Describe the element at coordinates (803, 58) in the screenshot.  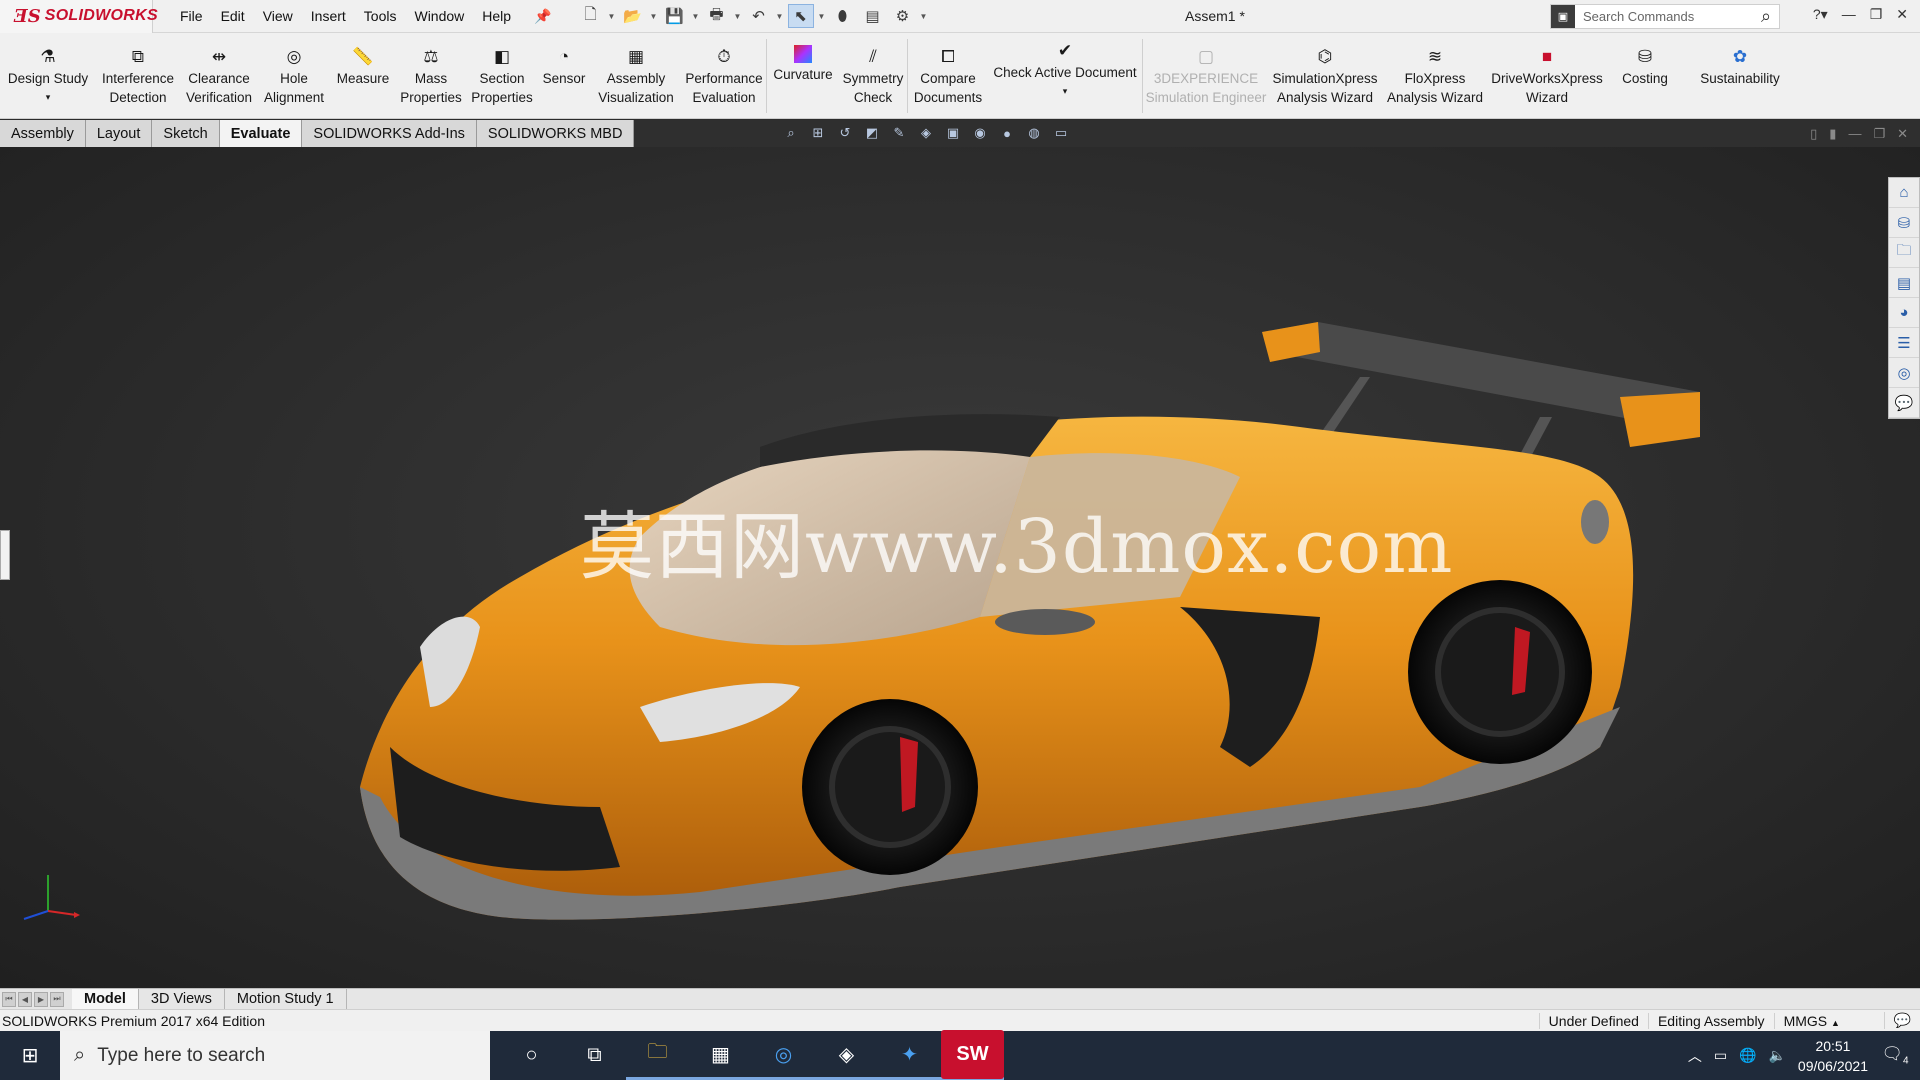
I see `curvature-button: Curvature` at that location.